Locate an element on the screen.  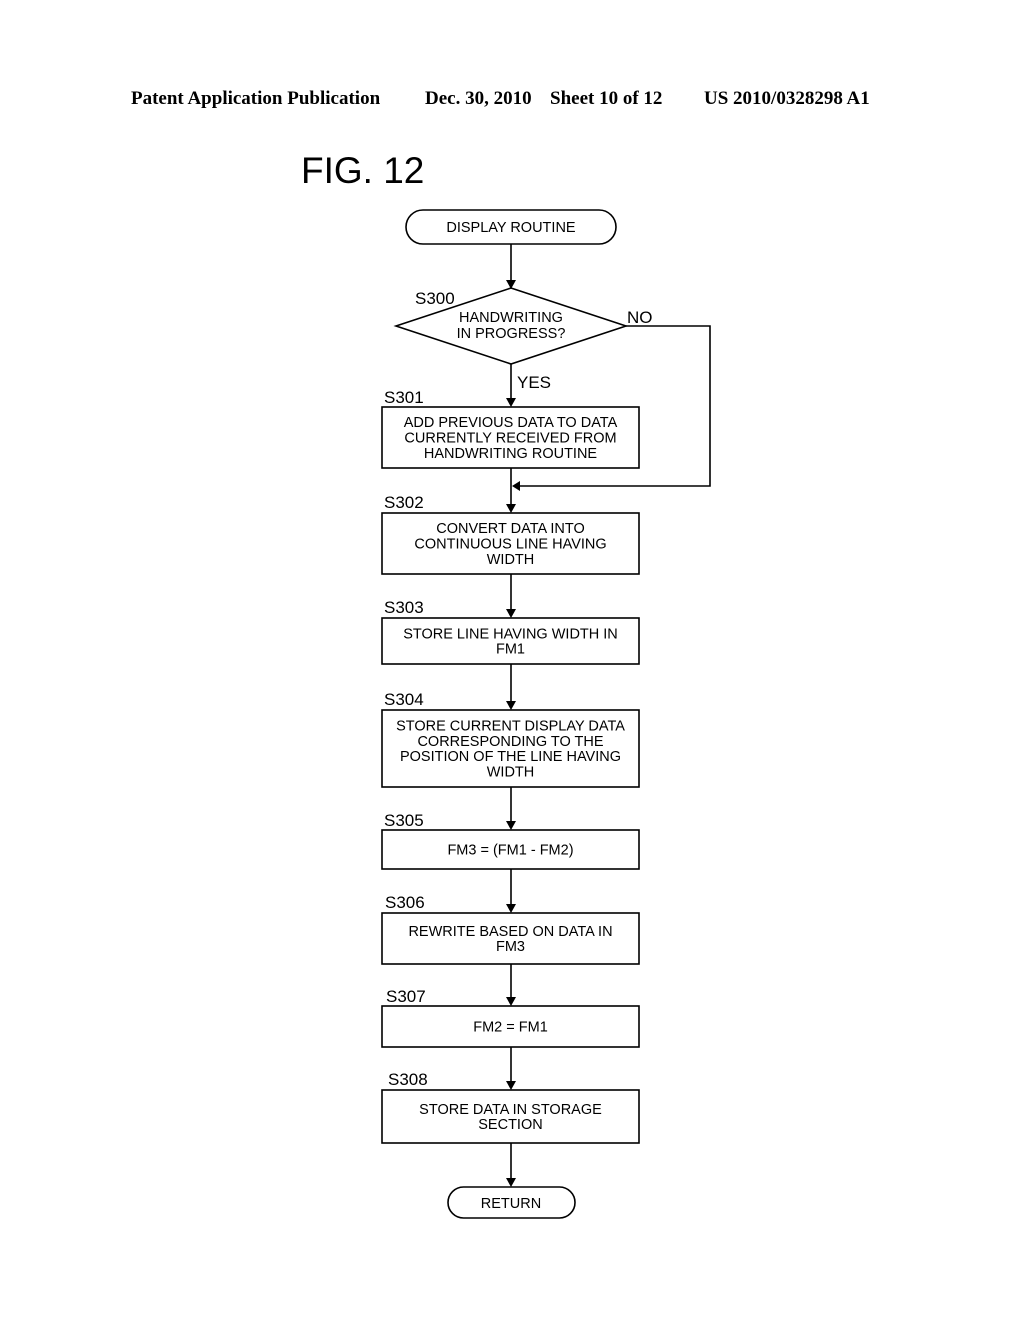
end-terminal: RETURN is located at coordinates (511, 1202).